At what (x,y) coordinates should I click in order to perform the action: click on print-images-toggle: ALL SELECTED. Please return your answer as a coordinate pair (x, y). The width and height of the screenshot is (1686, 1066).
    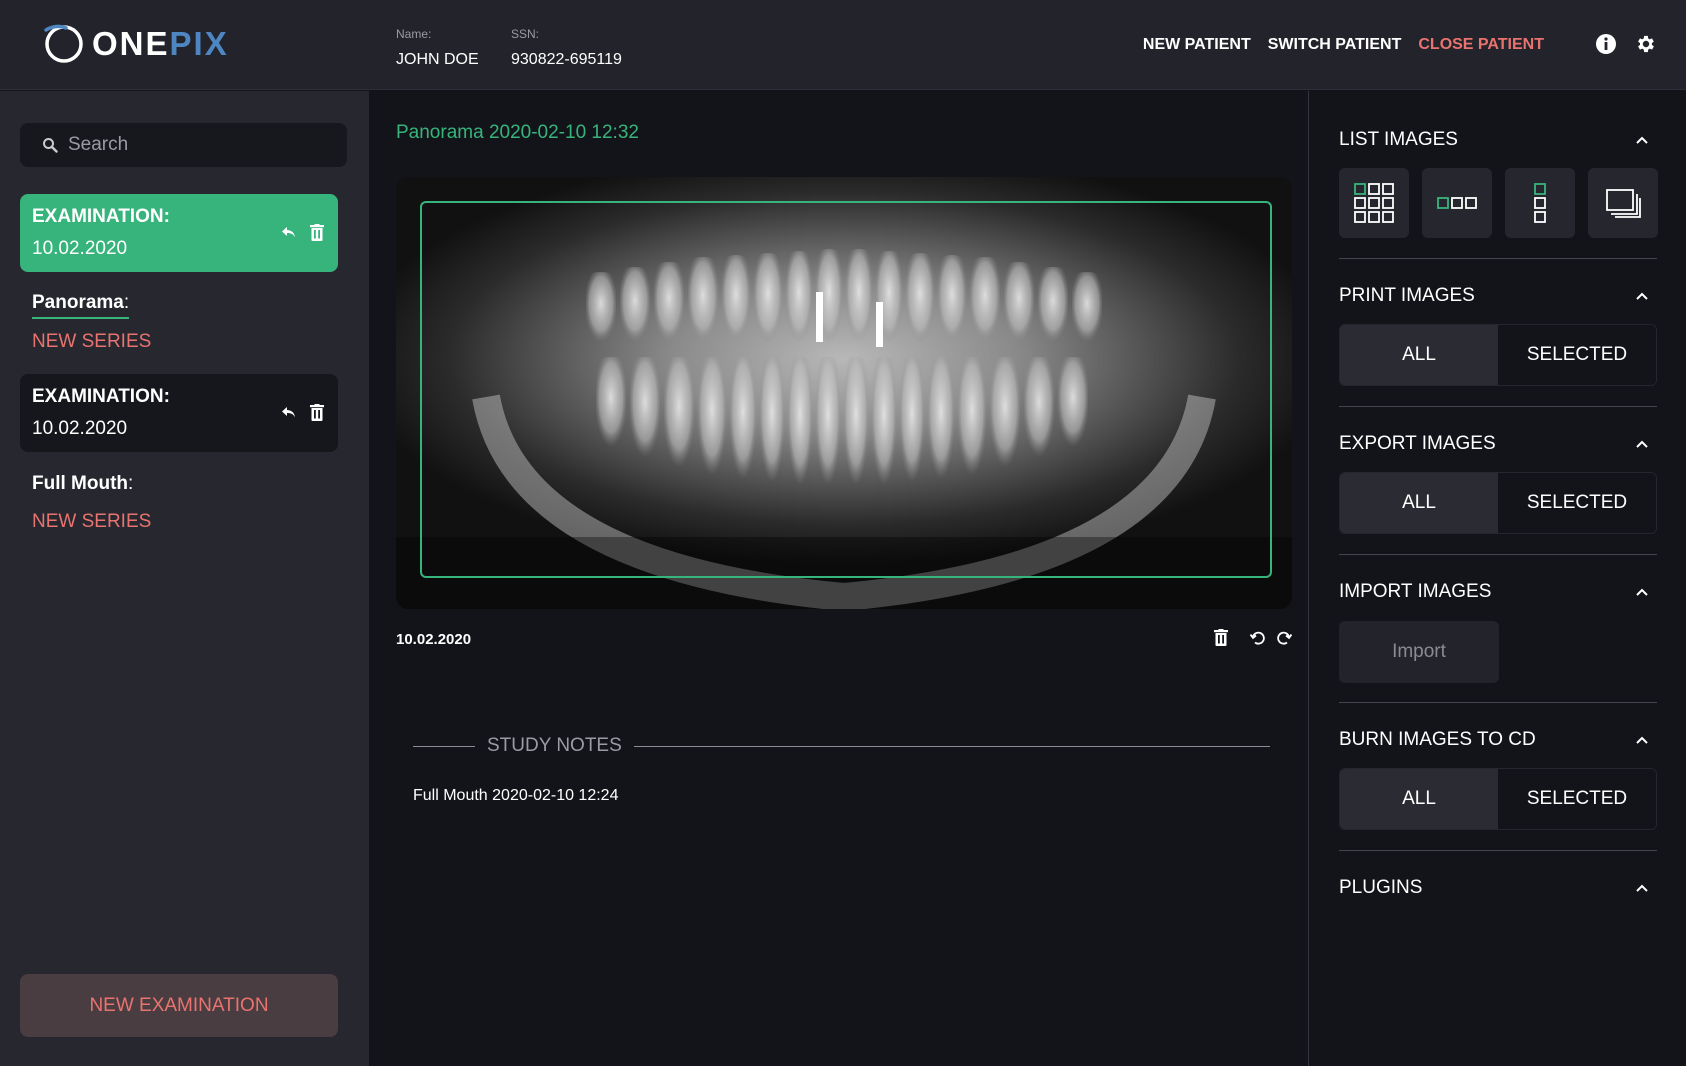
    Looking at the image, I should click on (1498, 355).